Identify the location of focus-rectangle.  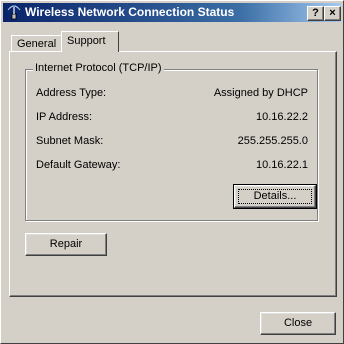
(275, 196).